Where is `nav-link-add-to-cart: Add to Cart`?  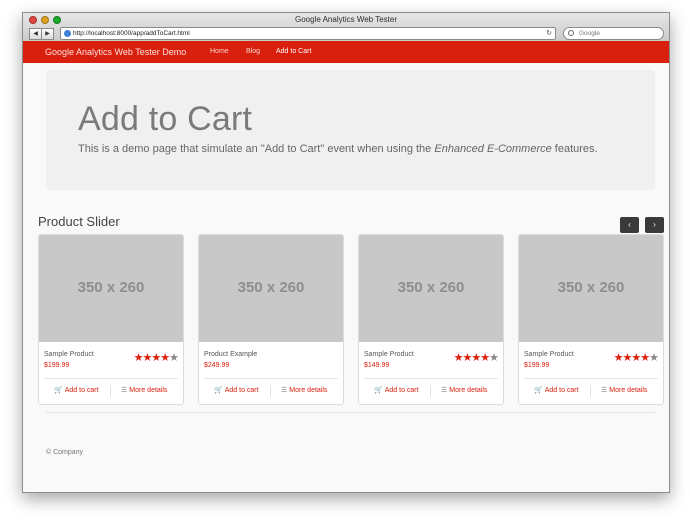 nav-link-add-to-cart: Add to Cart is located at coordinates (293, 52).